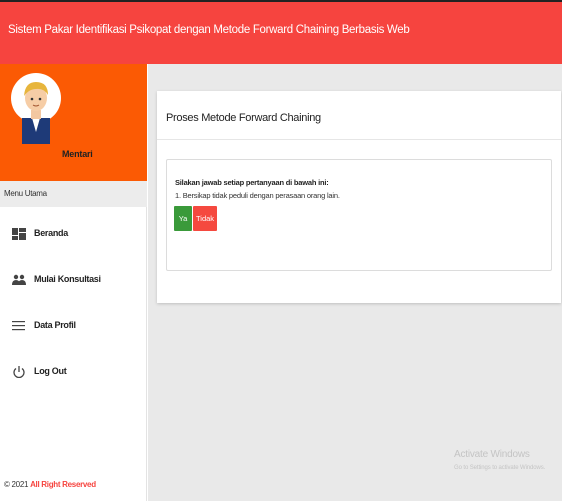 This screenshot has width=562, height=501. I want to click on sidebar-item-label: Beranda, so click(51, 233).